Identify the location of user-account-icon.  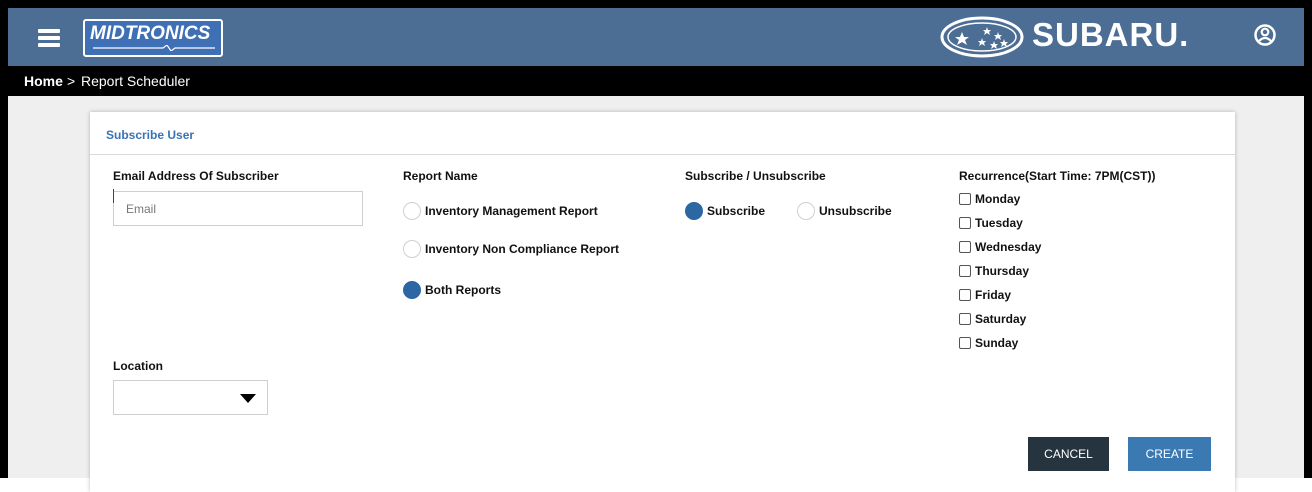
(1265, 35).